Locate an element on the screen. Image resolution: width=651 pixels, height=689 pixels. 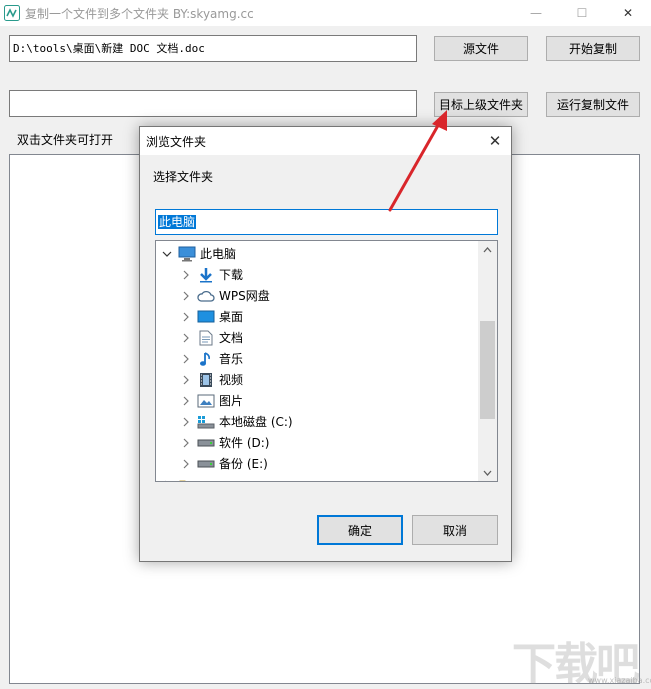
dialog-close-button: ✕ is located at coordinates (495, 141).